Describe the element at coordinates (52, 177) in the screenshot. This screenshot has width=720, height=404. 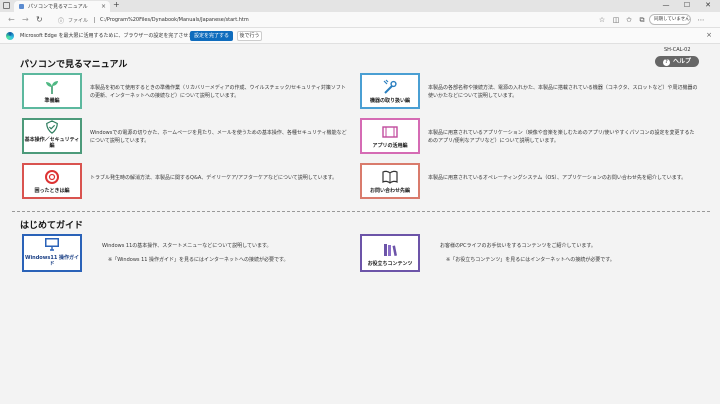
I see `lifebuoy-icon` at that location.